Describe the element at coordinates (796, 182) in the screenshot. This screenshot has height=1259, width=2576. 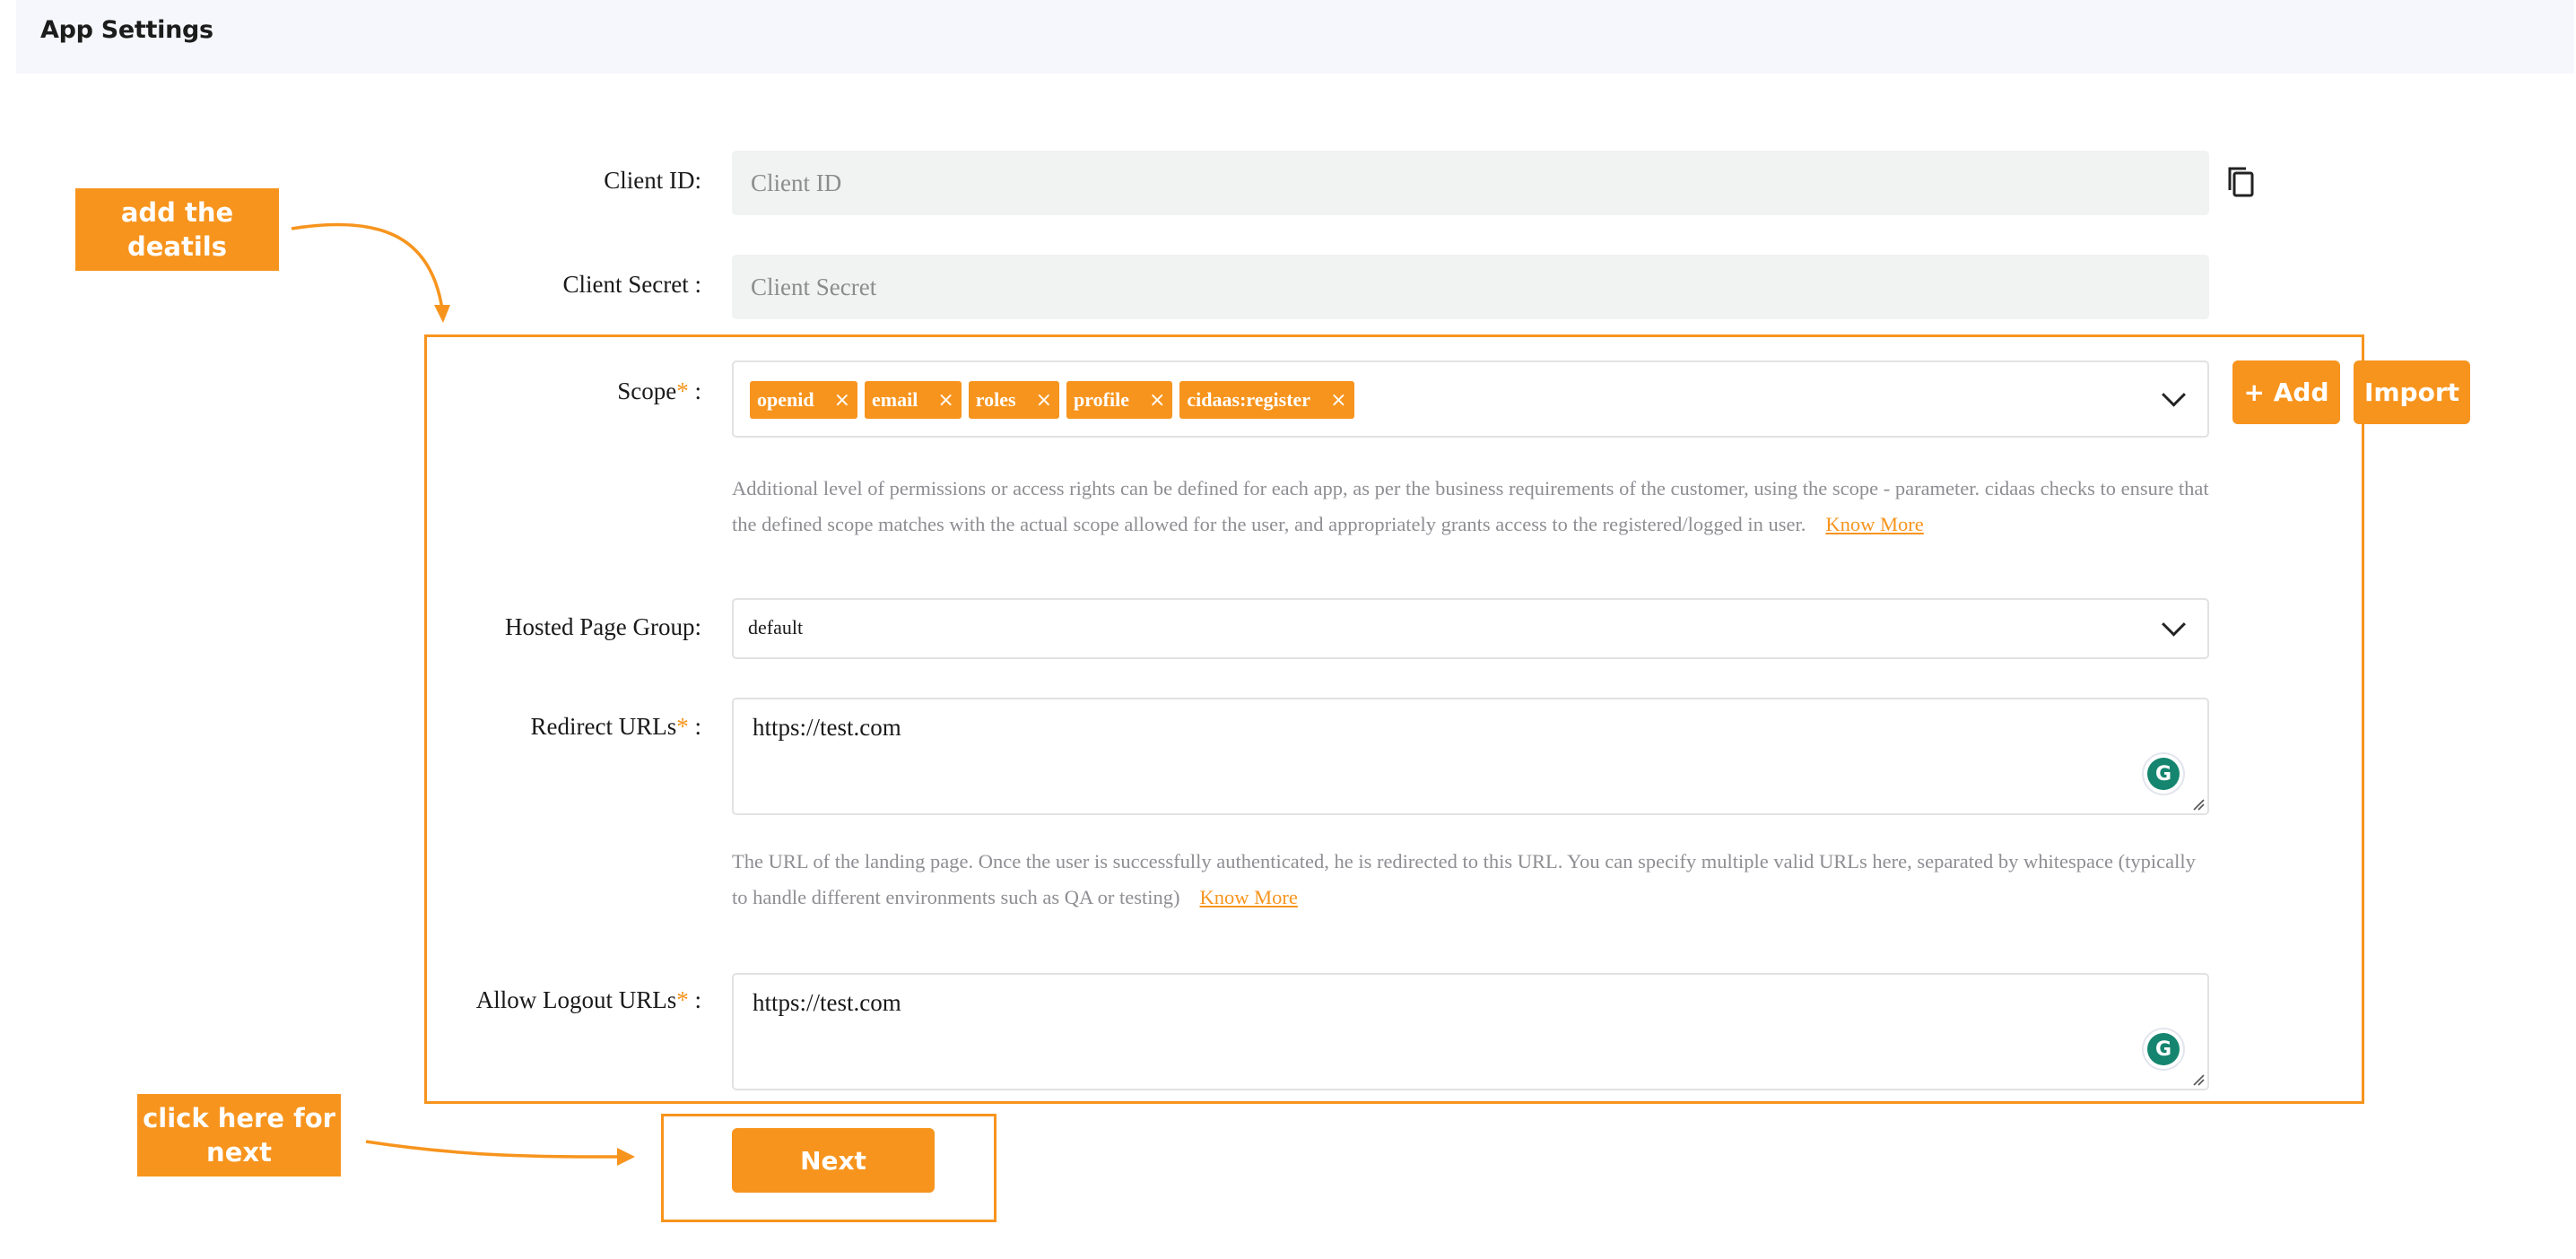
I see `client-id-placeholder: Client ID` at that location.